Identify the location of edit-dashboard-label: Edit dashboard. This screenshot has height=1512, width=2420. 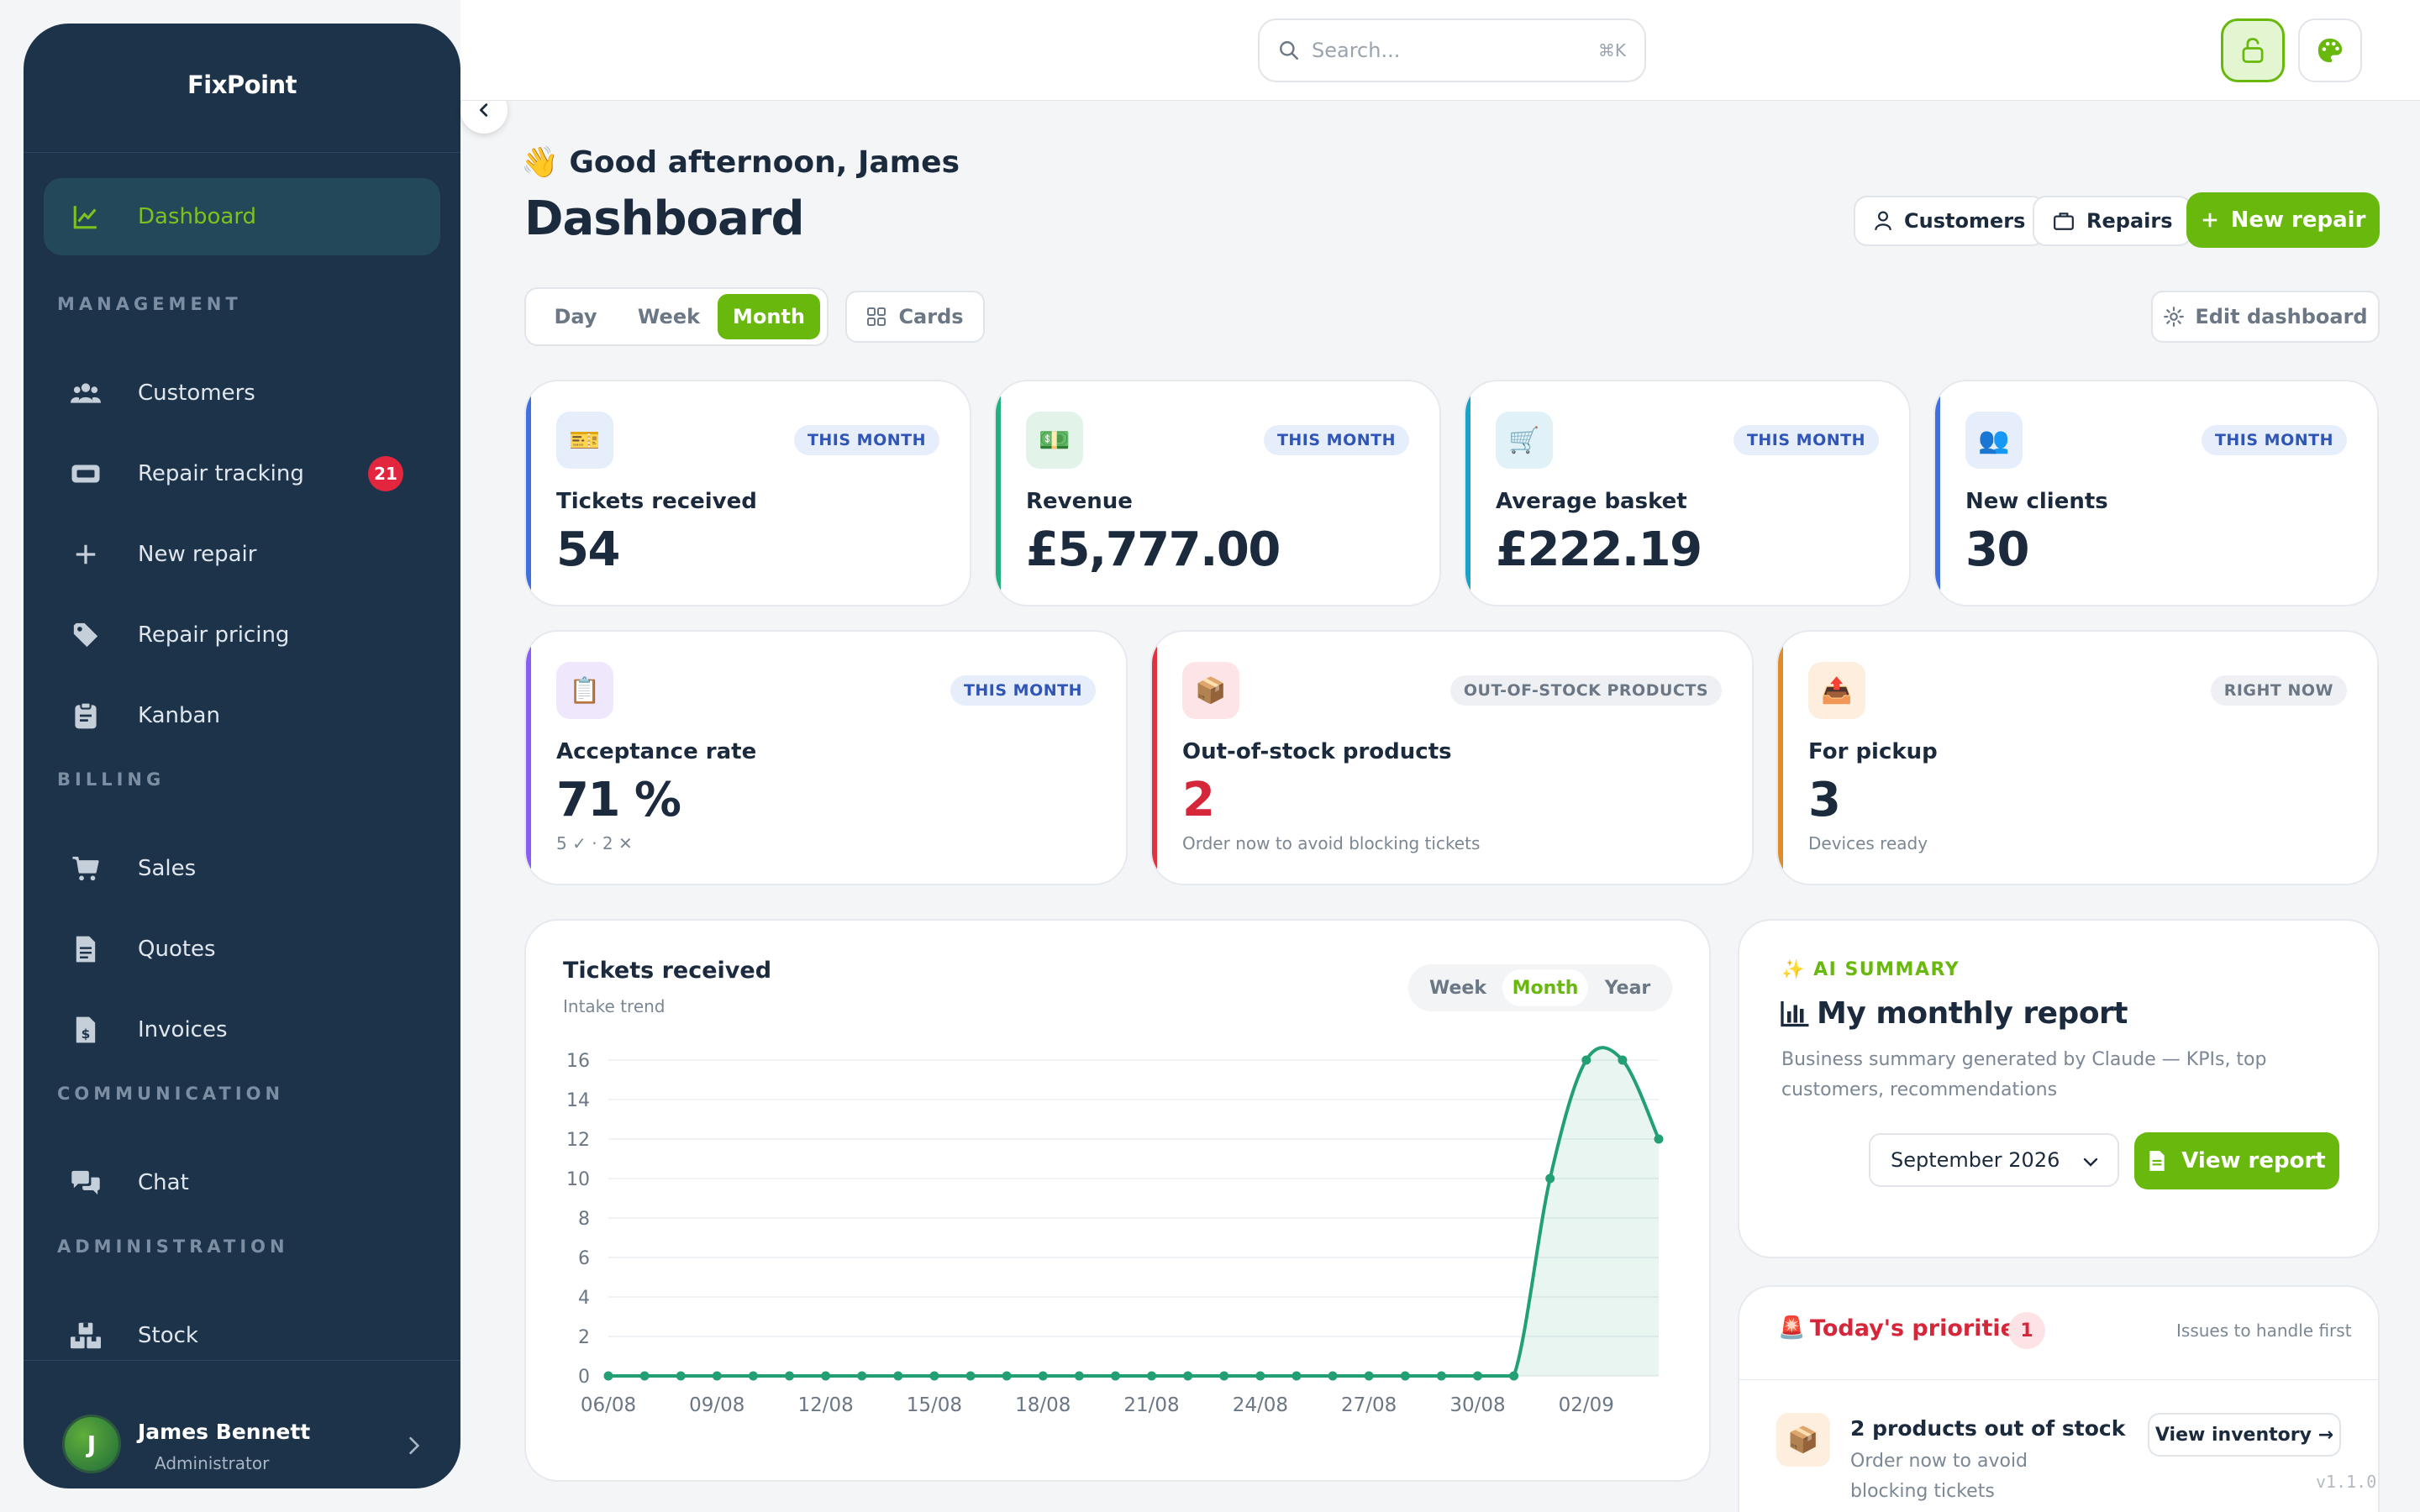
(2281, 316).